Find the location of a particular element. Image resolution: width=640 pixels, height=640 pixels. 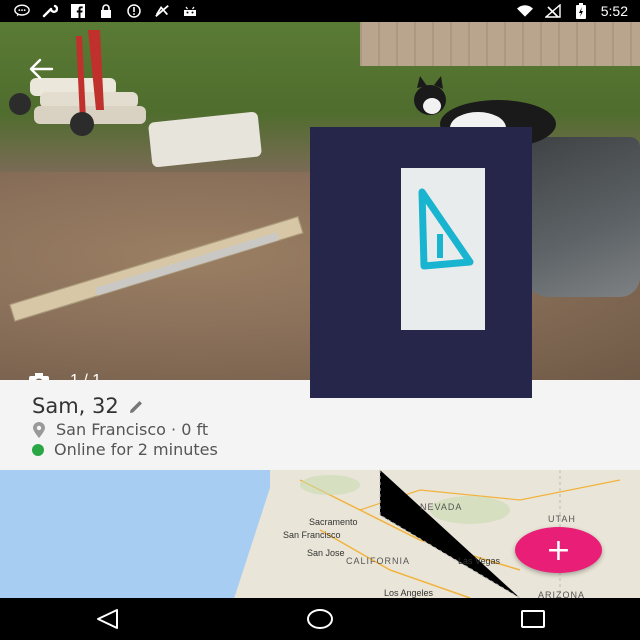

play-outline-icon is located at coordinates (446, 229).